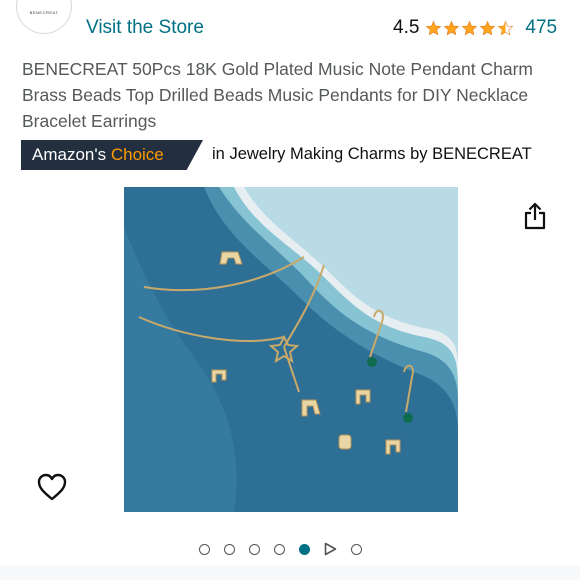 Image resolution: width=580 pixels, height=580 pixels. I want to click on image-carousel-dots, so click(287, 549).